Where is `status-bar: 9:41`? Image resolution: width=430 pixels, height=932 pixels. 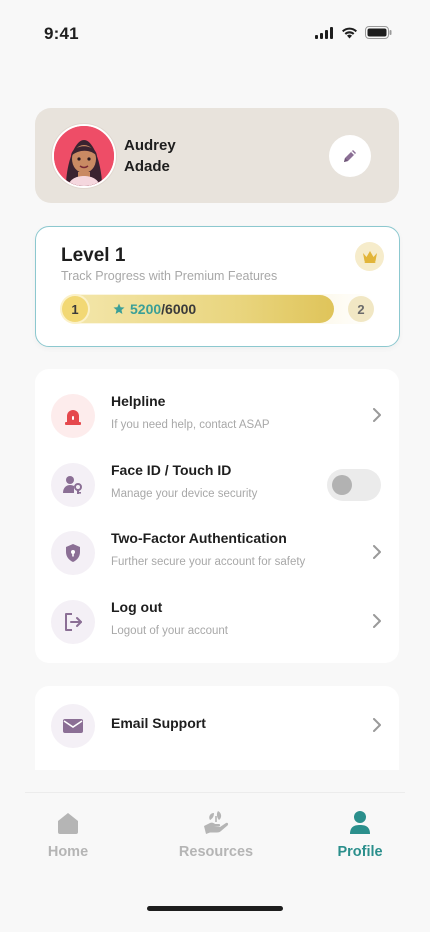
status-bar: 9:41 is located at coordinates (215, 34).